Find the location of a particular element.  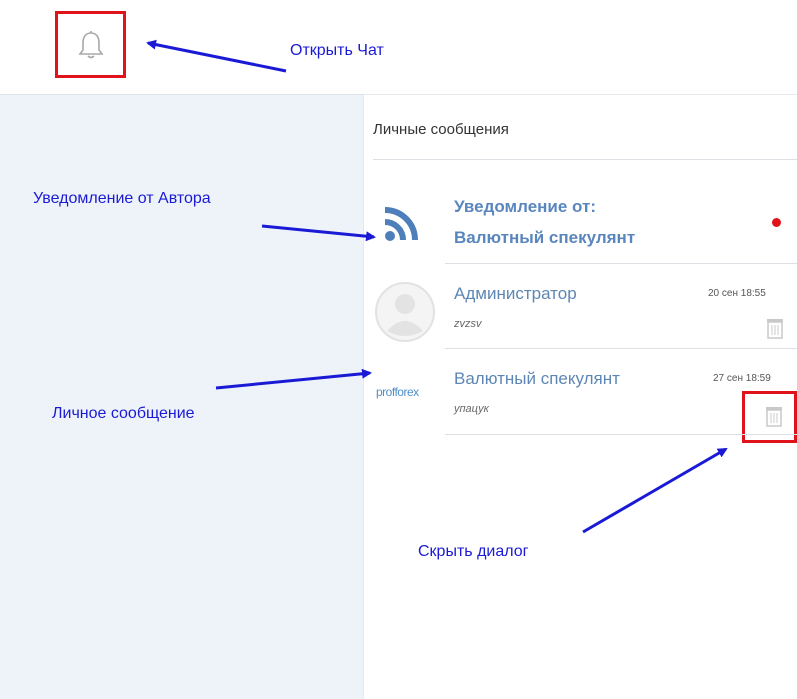

dialog-preview: упацук is located at coordinates (471, 409).